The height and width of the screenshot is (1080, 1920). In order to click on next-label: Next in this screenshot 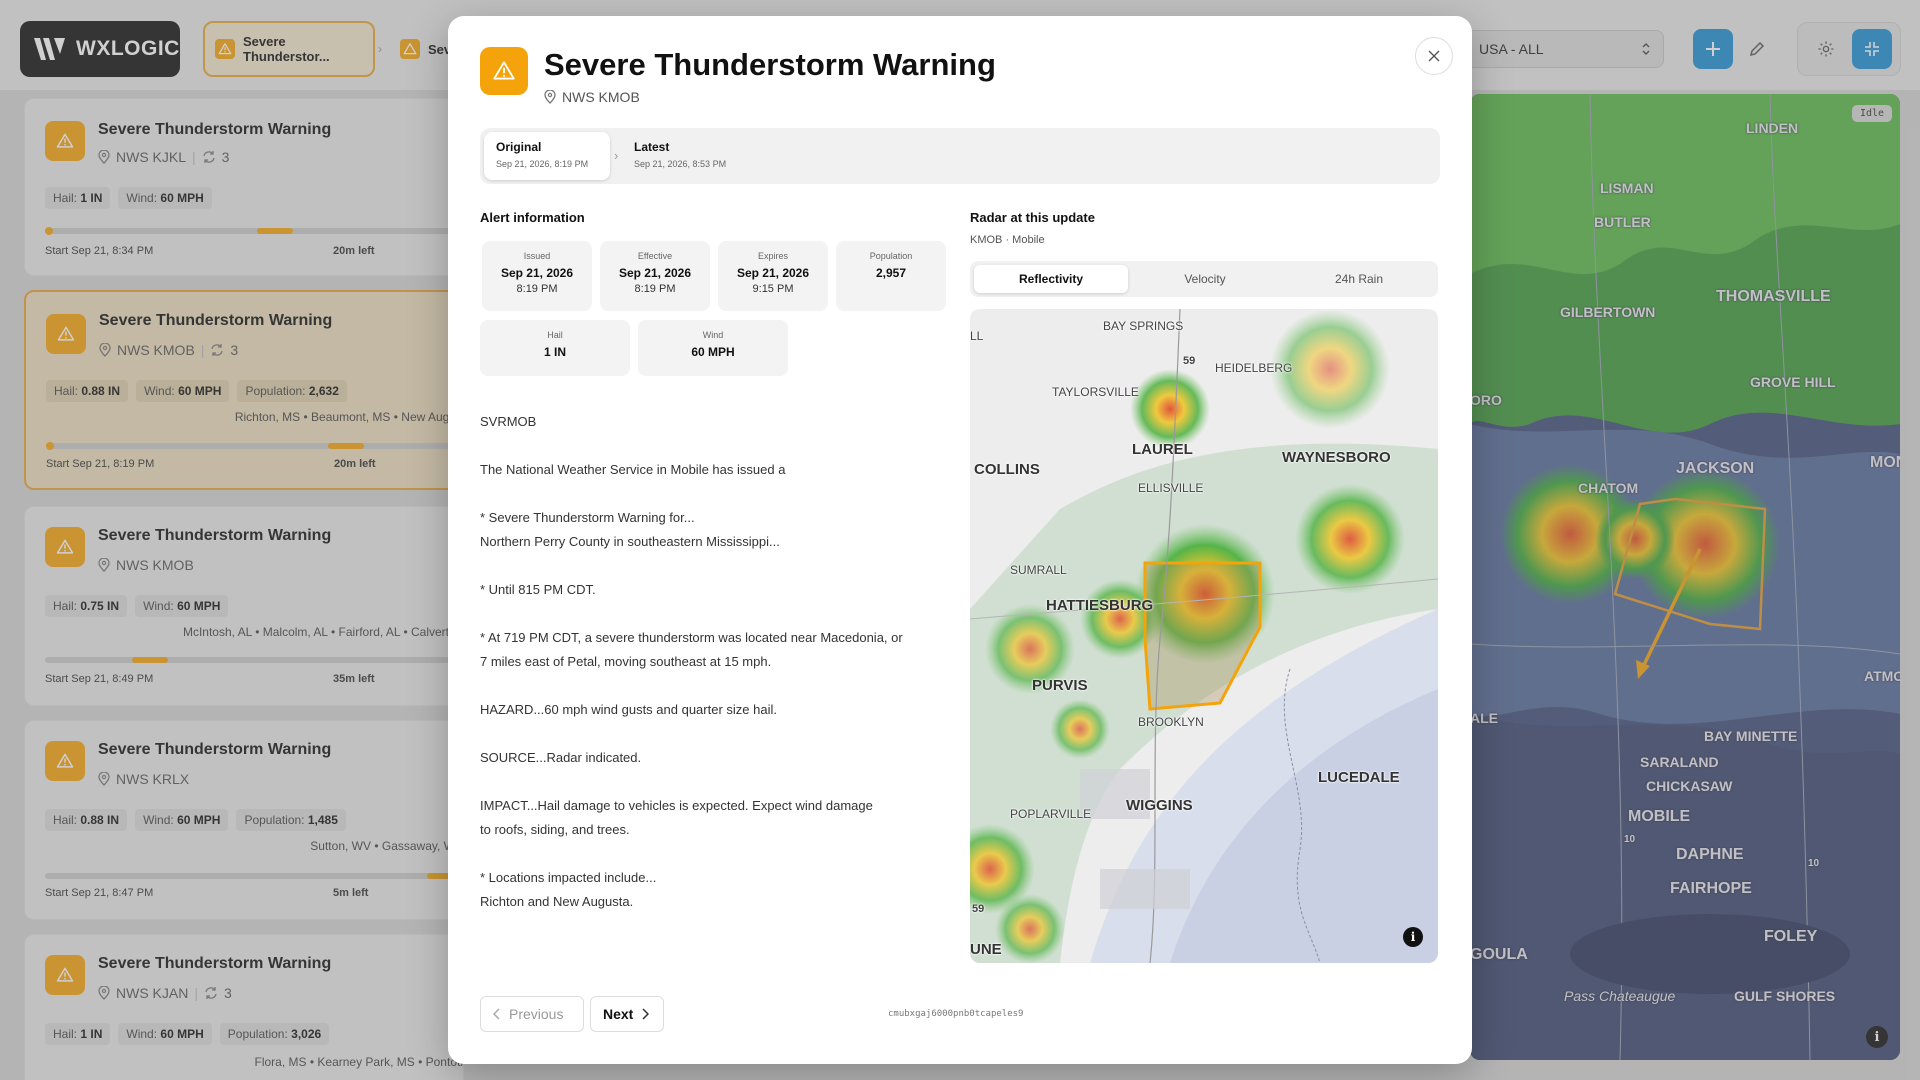, I will do `click(618, 1014)`.